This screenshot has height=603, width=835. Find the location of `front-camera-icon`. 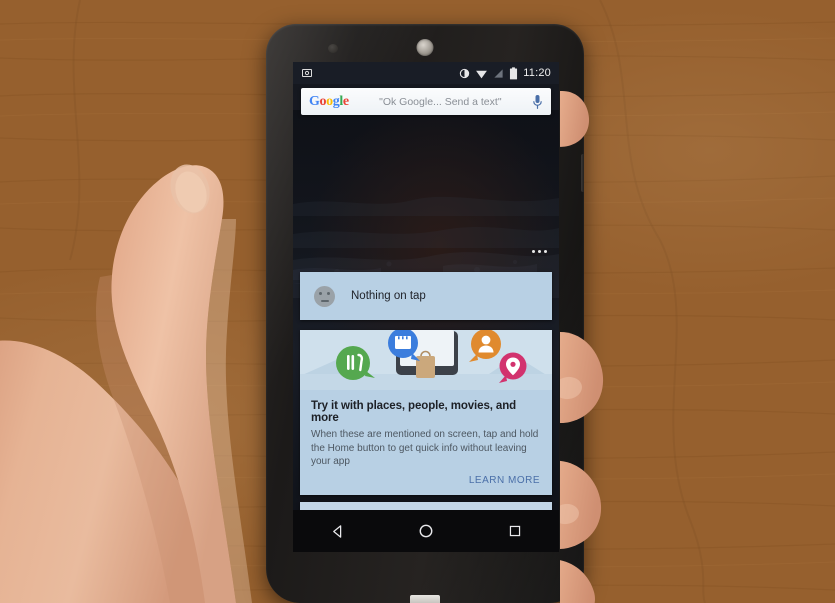

front-camera-icon is located at coordinates (333, 48).